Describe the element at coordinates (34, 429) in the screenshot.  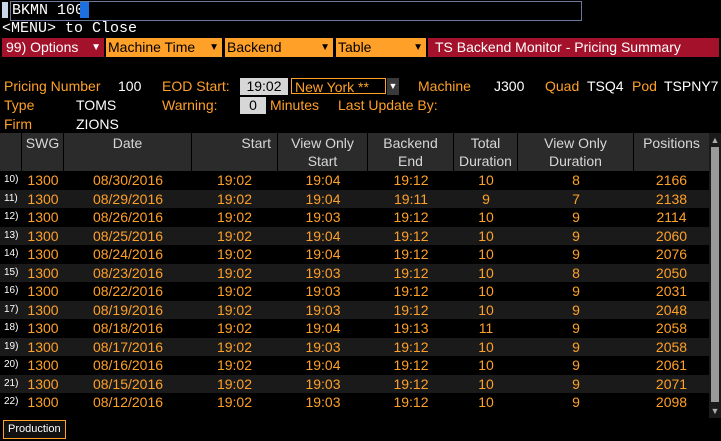
I see `production-tab: Production` at that location.